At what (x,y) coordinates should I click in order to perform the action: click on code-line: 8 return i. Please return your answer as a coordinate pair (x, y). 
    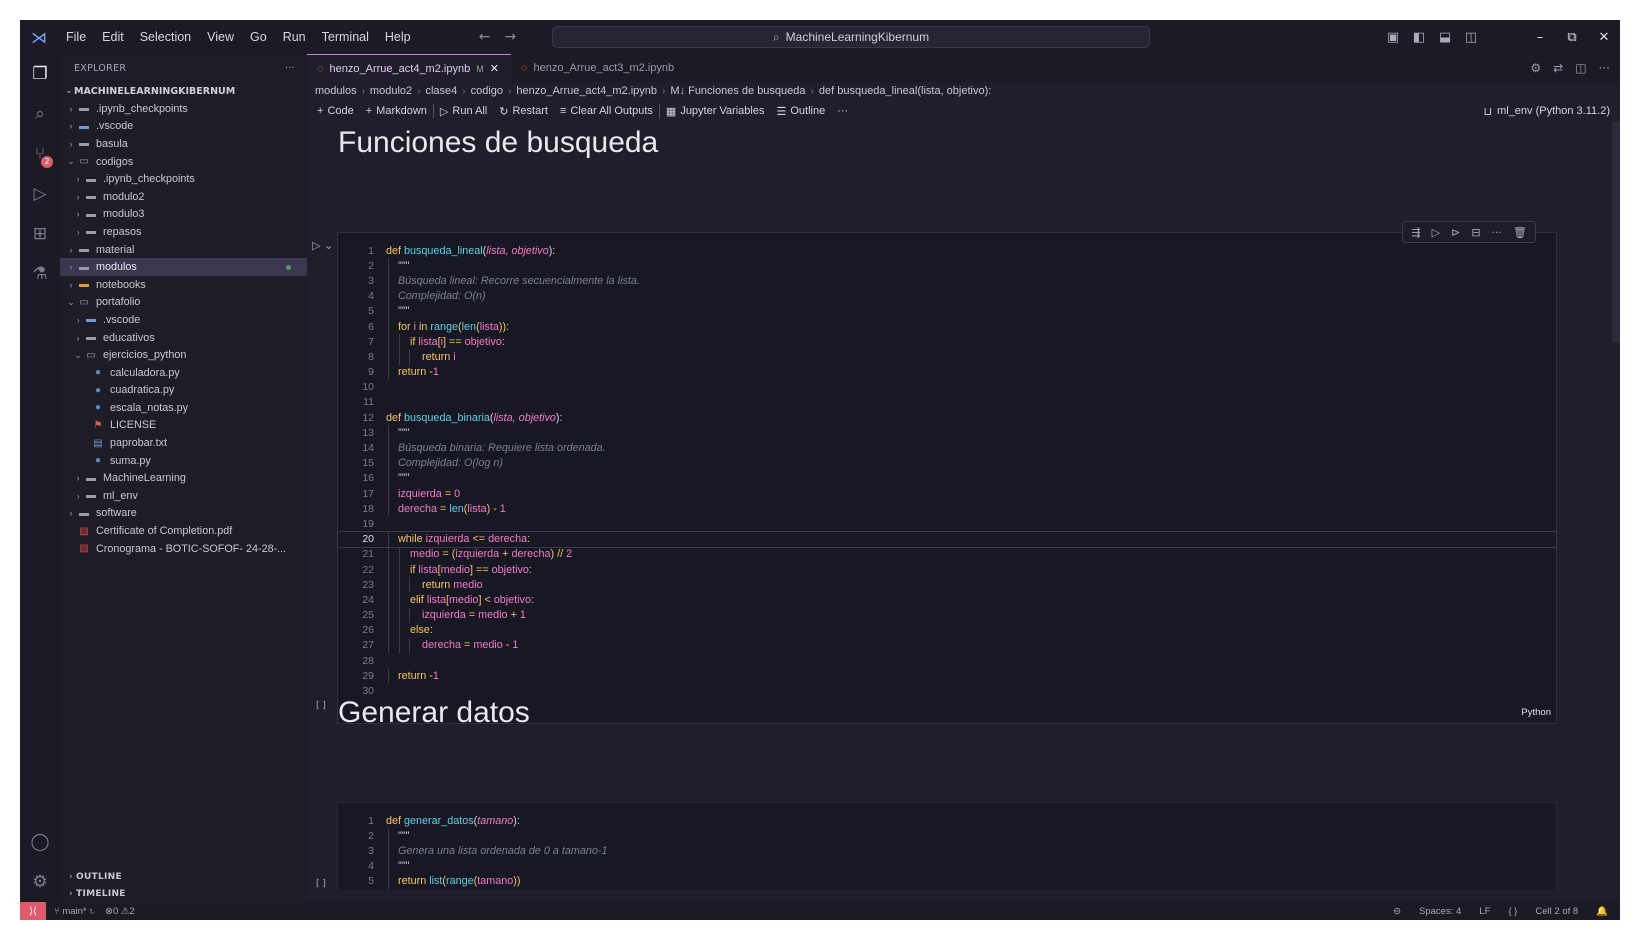
    Looking at the image, I should click on (947, 357).